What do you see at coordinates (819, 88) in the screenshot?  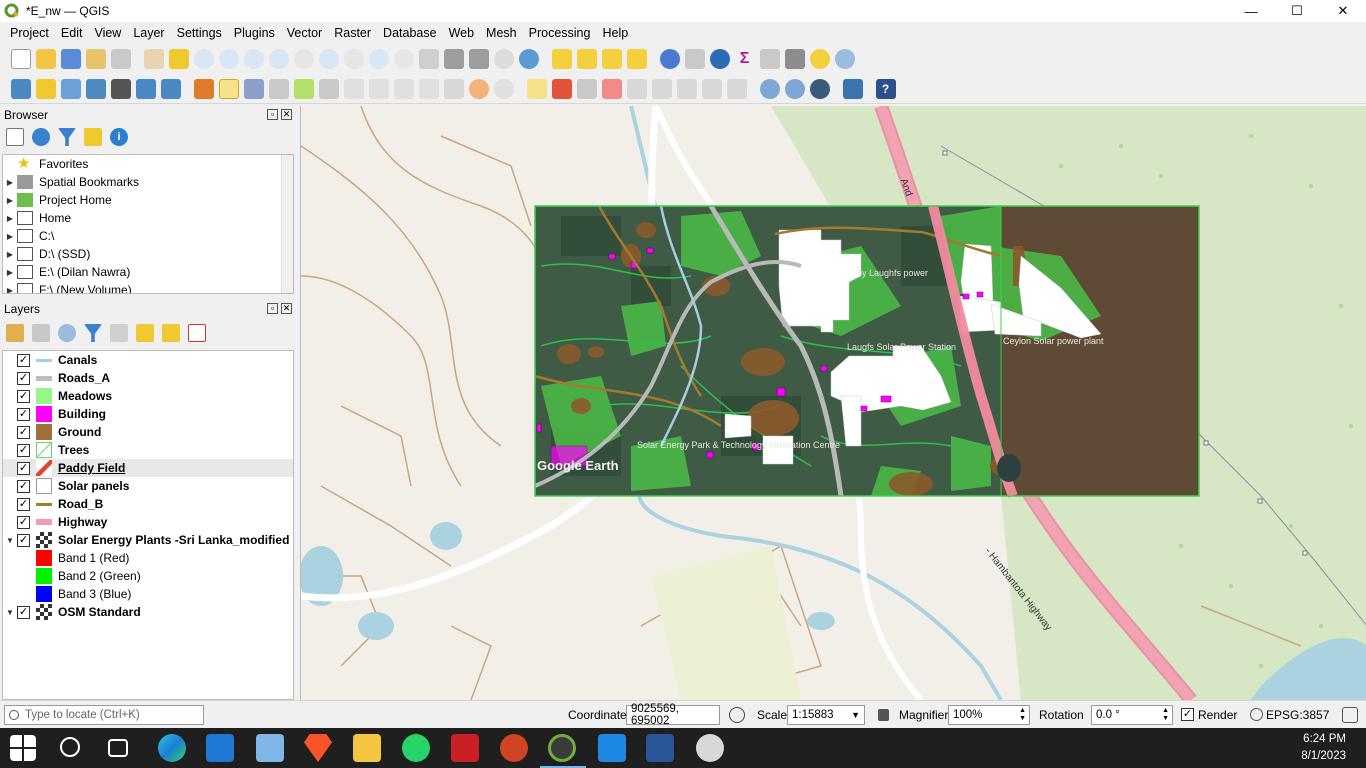 I see `globe-plugin-icon` at bounding box center [819, 88].